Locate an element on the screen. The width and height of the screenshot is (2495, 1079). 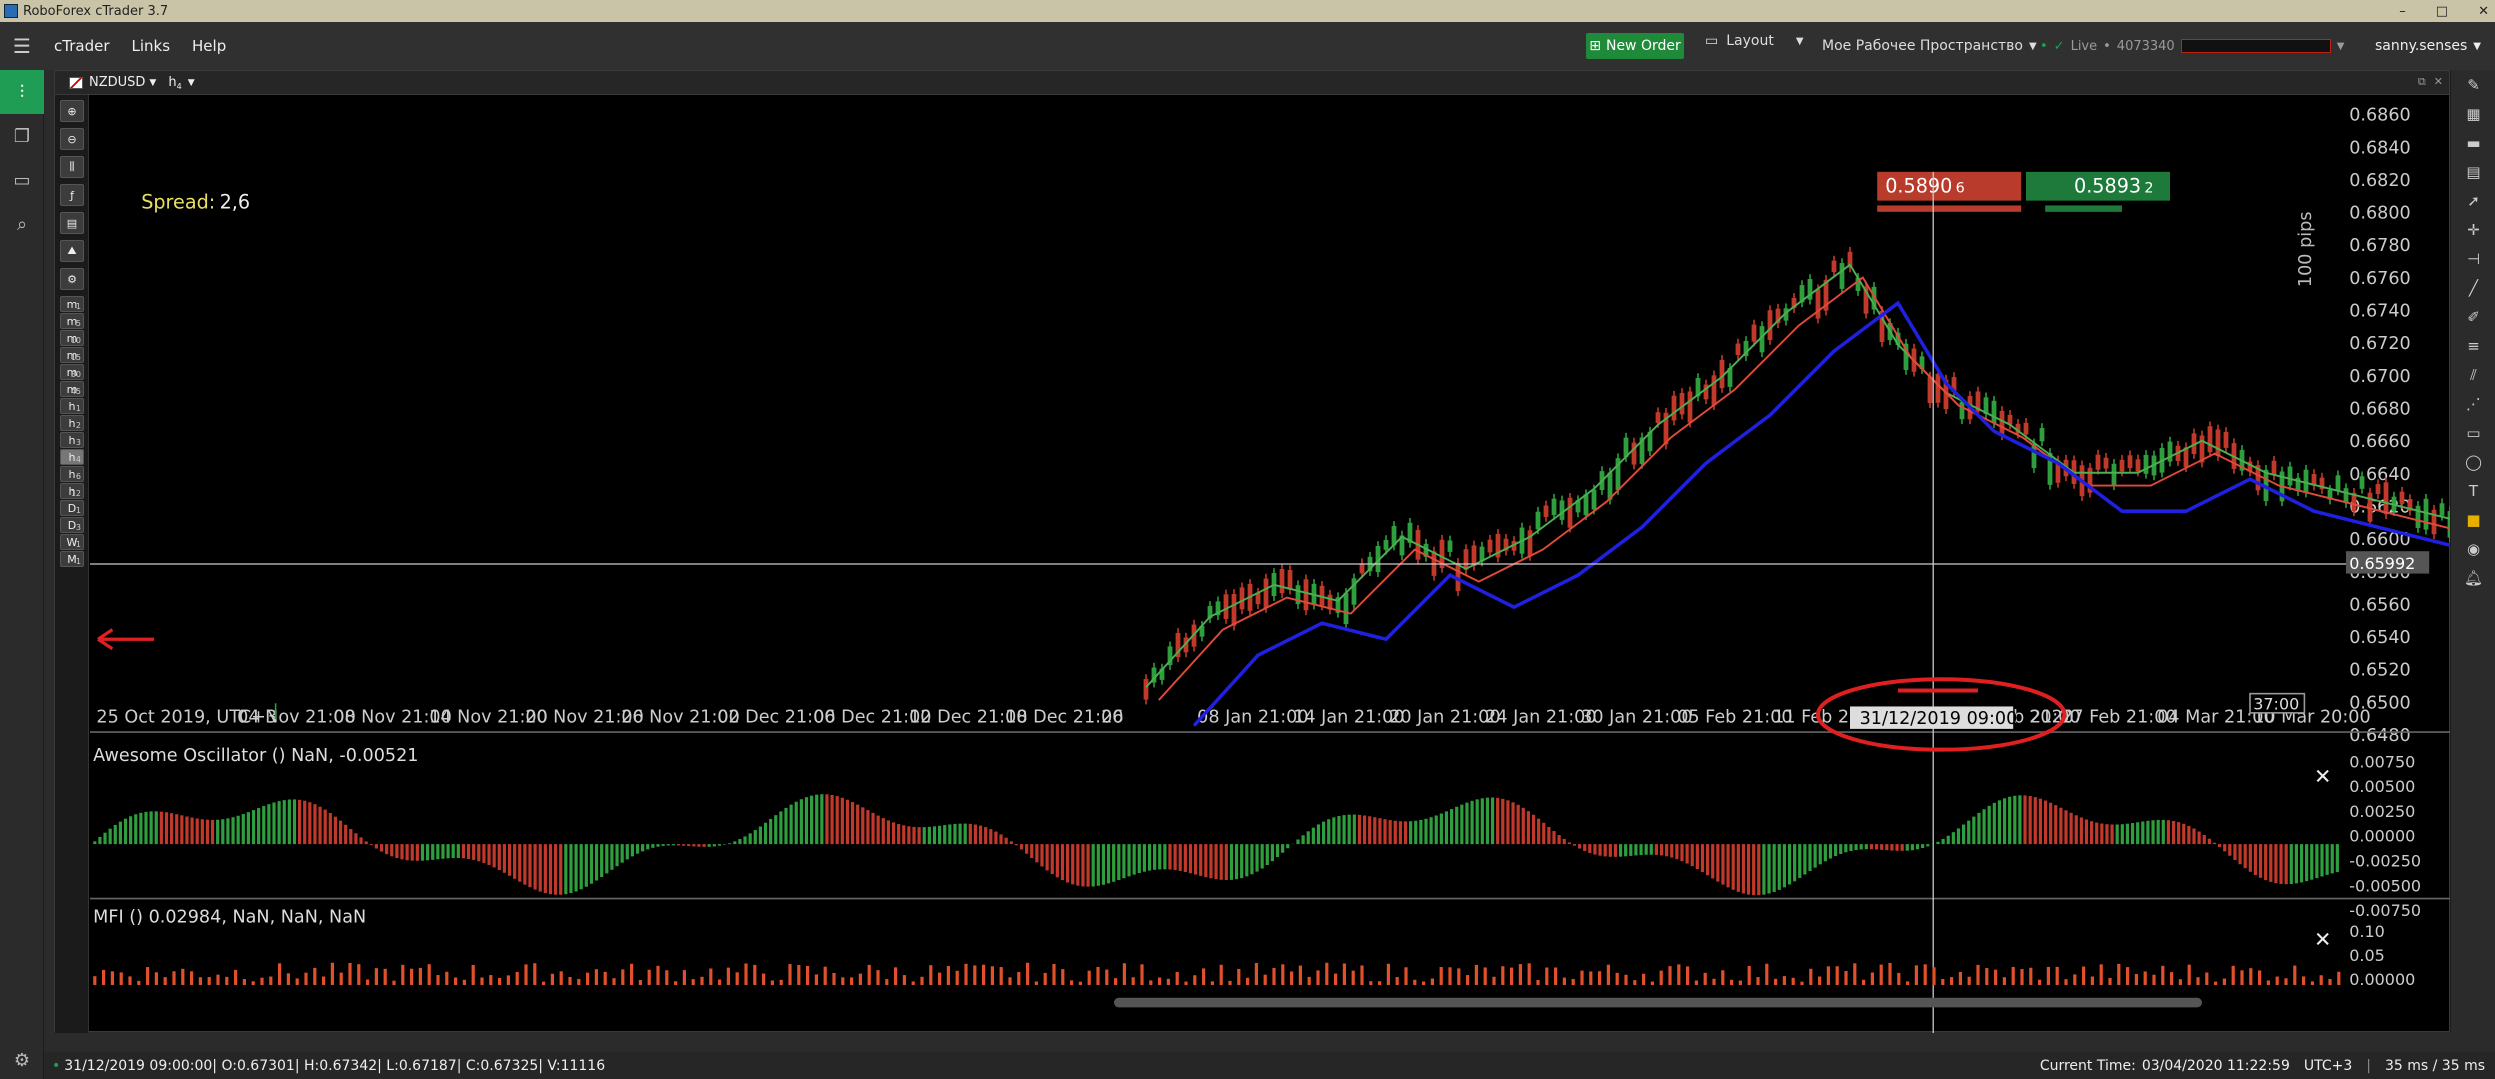
timeframe-button-m15: m 15 is located at coordinates (72, 355).